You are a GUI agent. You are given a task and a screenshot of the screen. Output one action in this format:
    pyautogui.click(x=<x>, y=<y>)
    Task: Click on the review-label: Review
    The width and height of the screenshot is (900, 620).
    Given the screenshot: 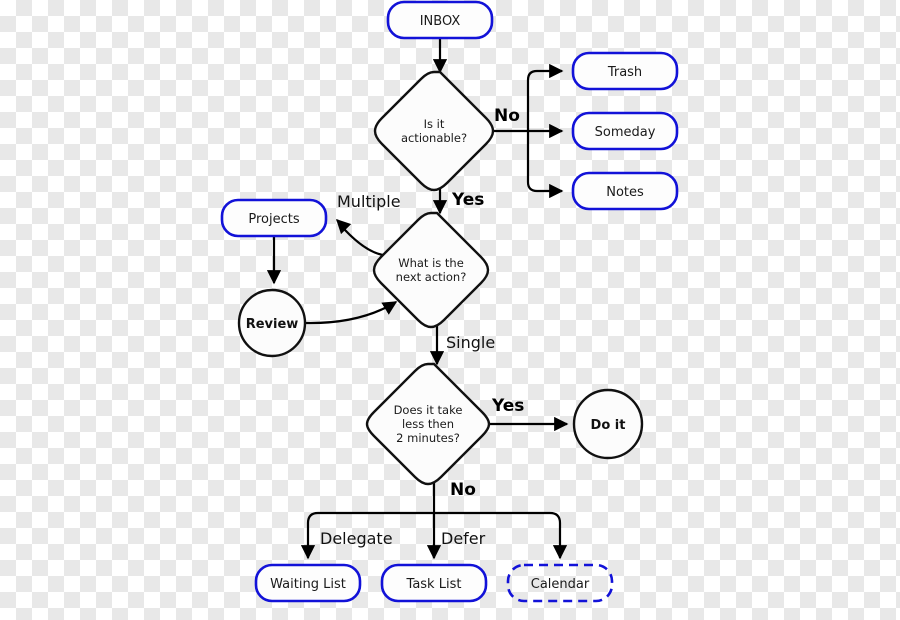 What is the action you would take?
    pyautogui.click(x=272, y=324)
    